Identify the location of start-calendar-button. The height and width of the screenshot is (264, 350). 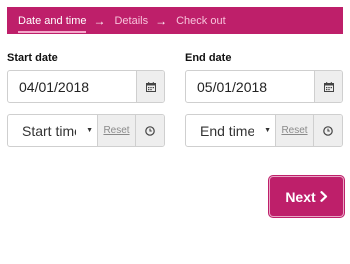
(150, 86).